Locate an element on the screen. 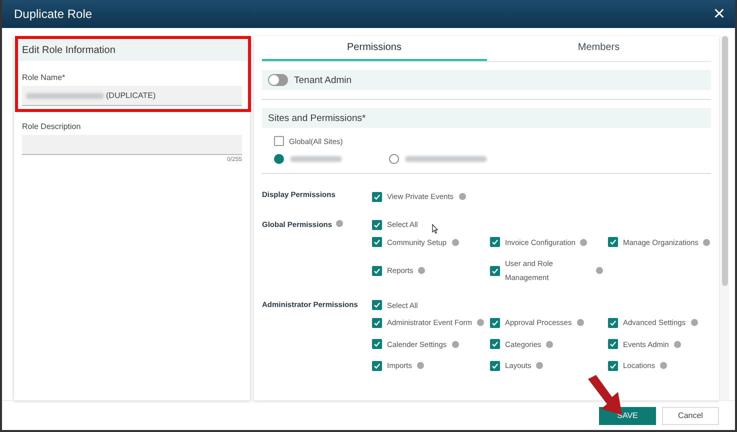  tab: Permissions is located at coordinates (374, 48).